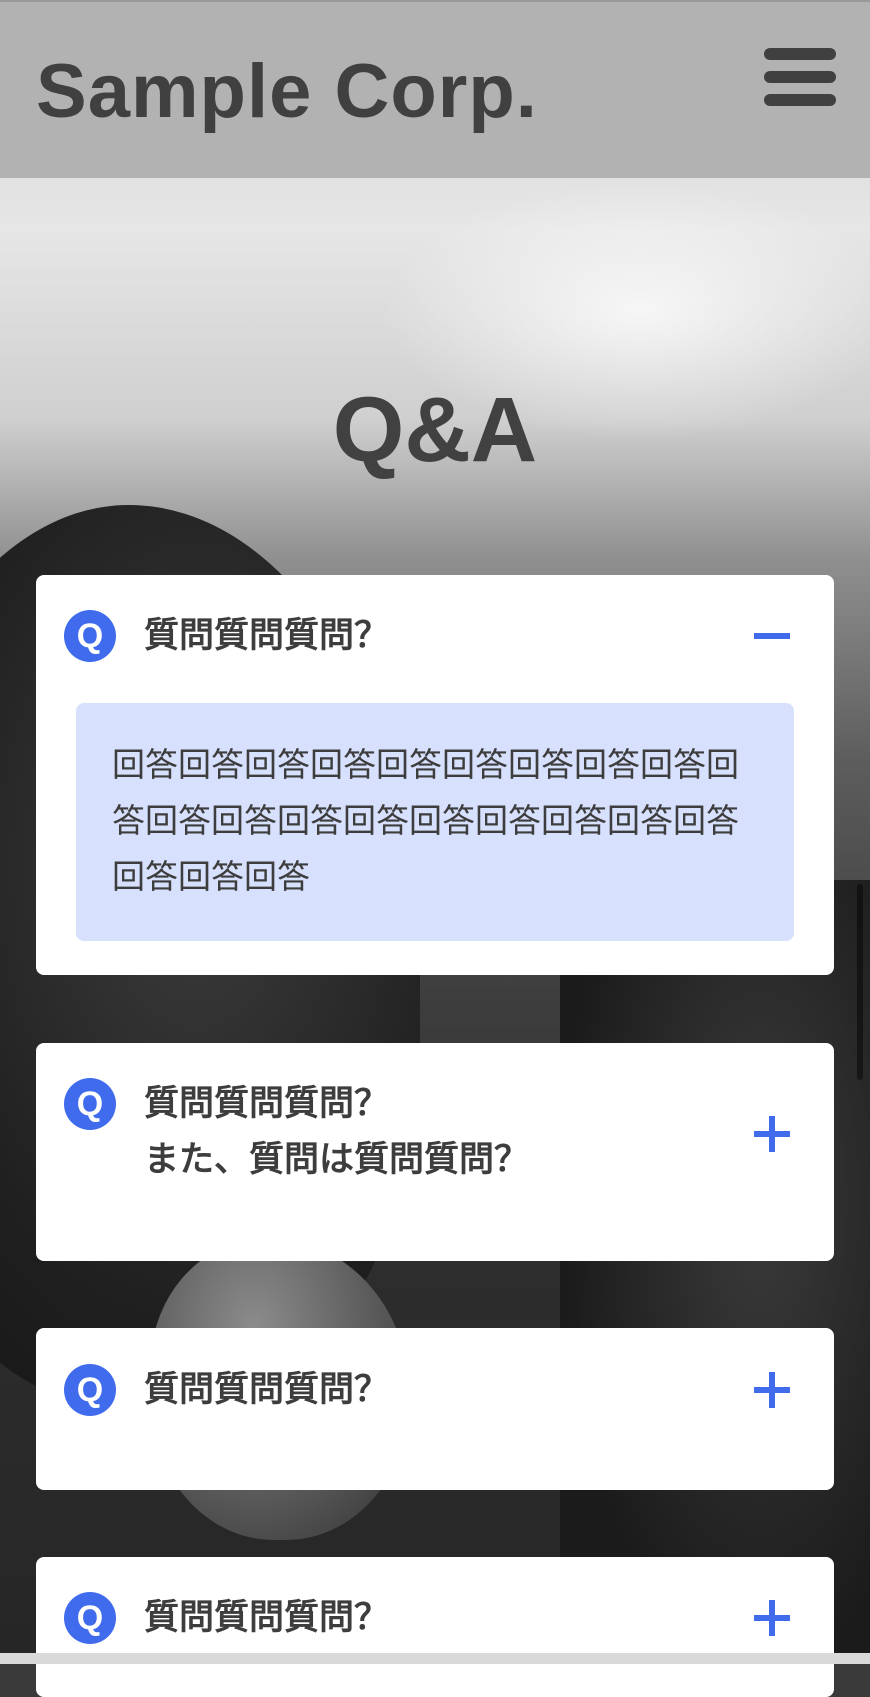  What do you see at coordinates (435, 429) in the screenshot?
I see `page-title: Q&A` at bounding box center [435, 429].